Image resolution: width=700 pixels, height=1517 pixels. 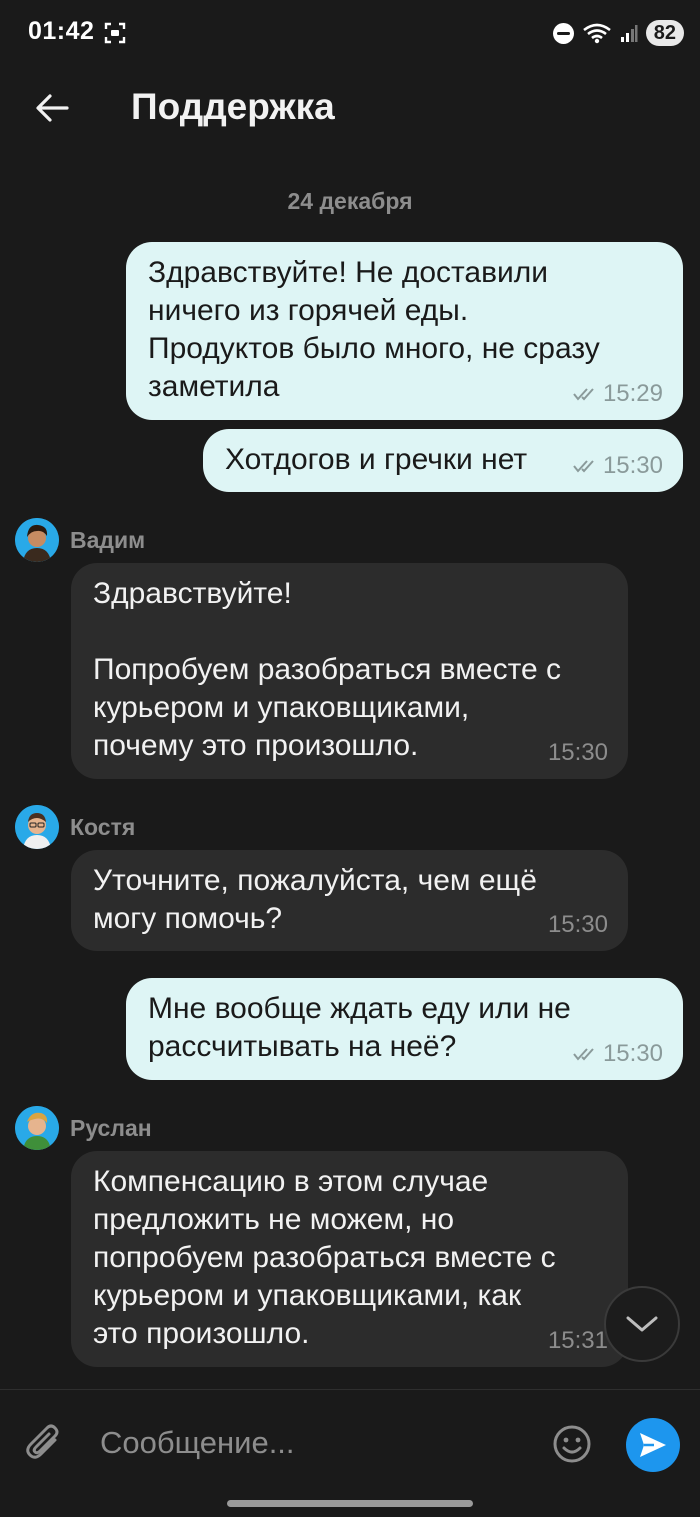 I want to click on avatar-ruslan-icon, so click(x=37, y=1128).